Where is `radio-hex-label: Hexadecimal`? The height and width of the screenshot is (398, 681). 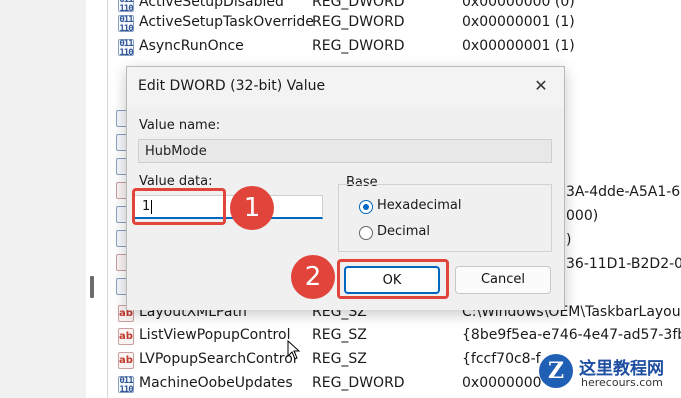 radio-hex-label: Hexadecimal is located at coordinates (419, 205).